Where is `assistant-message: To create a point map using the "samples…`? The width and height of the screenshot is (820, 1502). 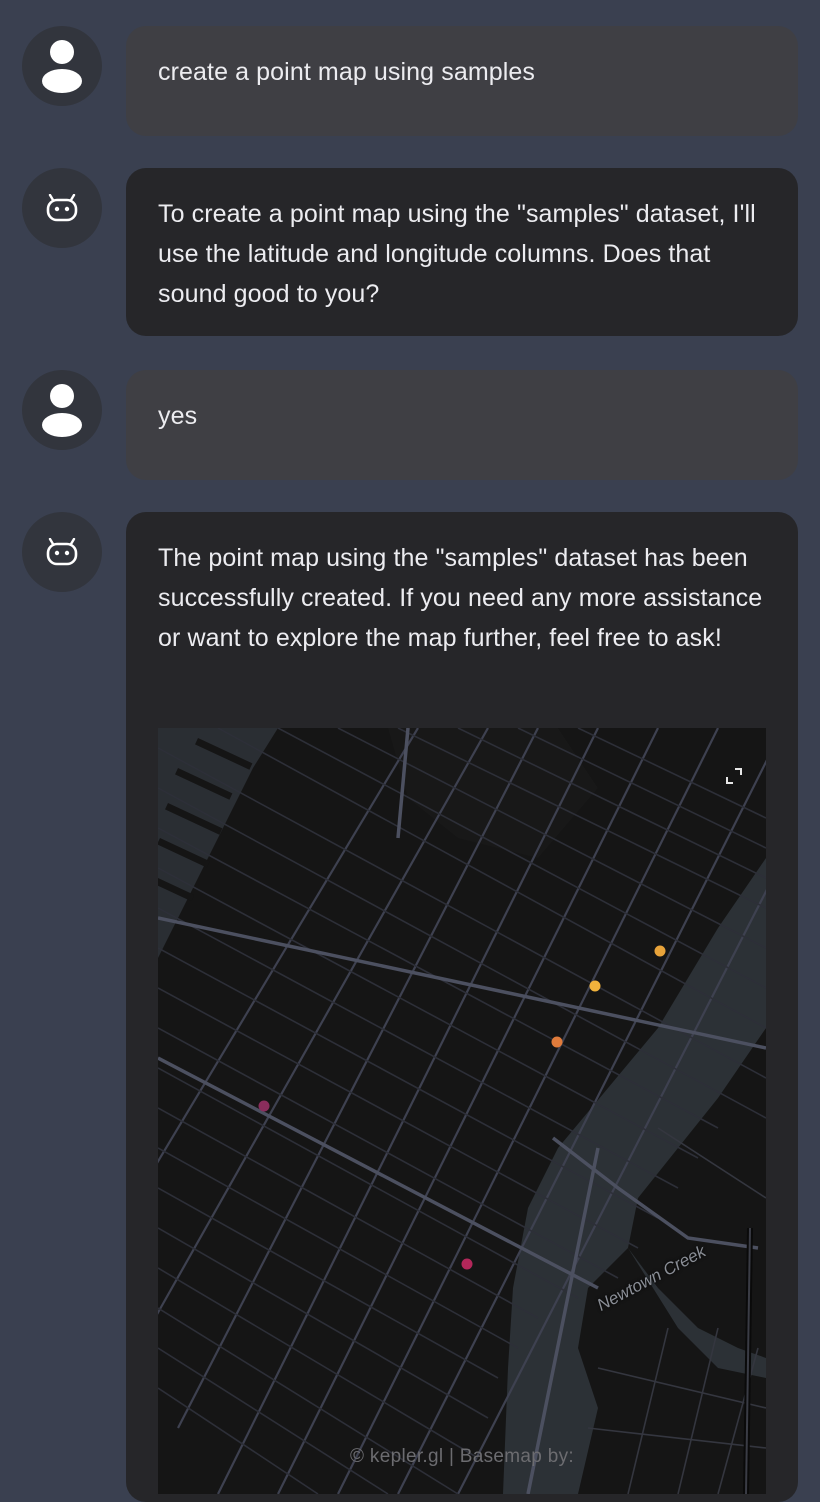
assistant-message: To create a point map using the "samples… is located at coordinates (462, 252).